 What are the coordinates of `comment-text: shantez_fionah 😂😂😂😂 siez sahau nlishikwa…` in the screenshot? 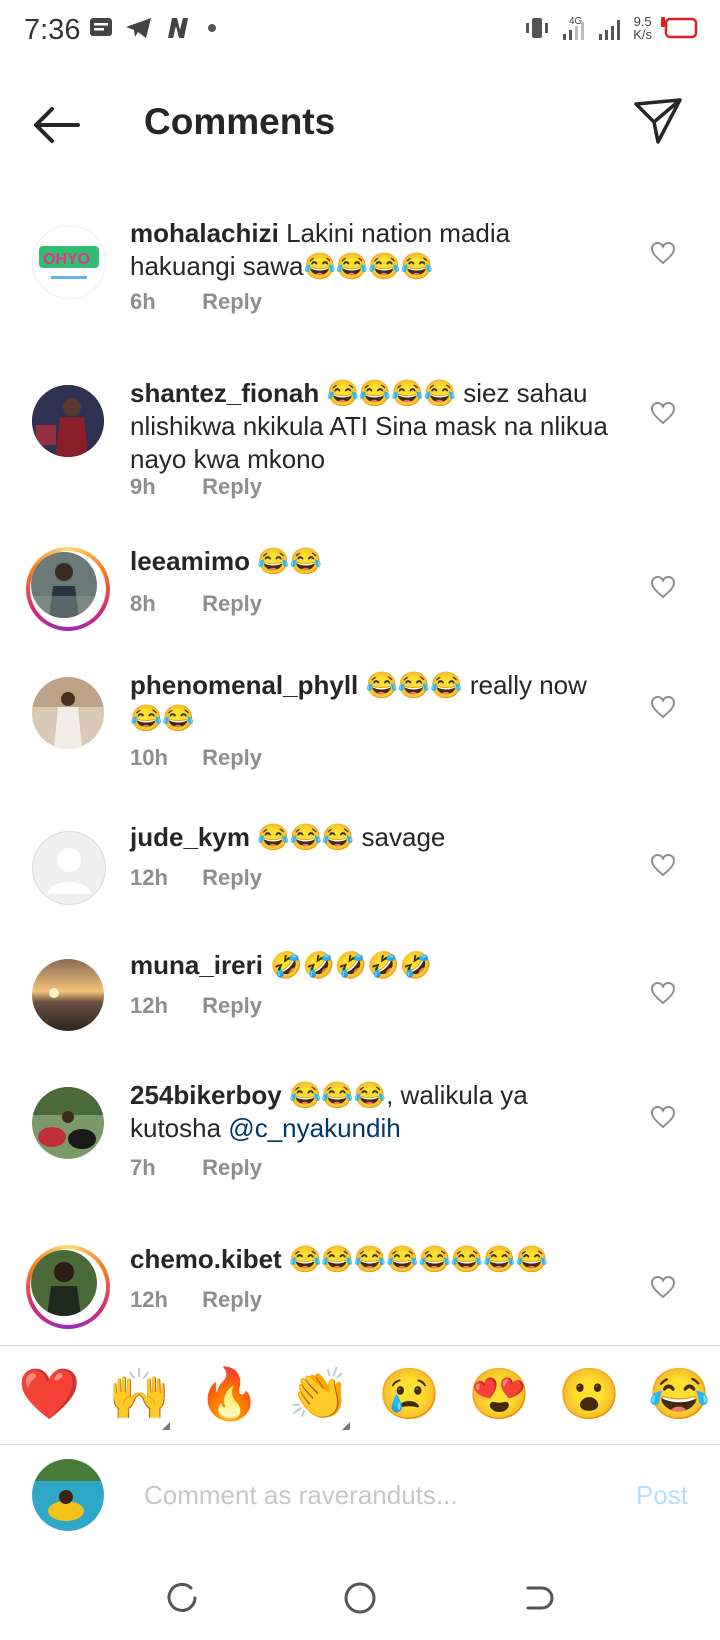 It's located at (375, 426).